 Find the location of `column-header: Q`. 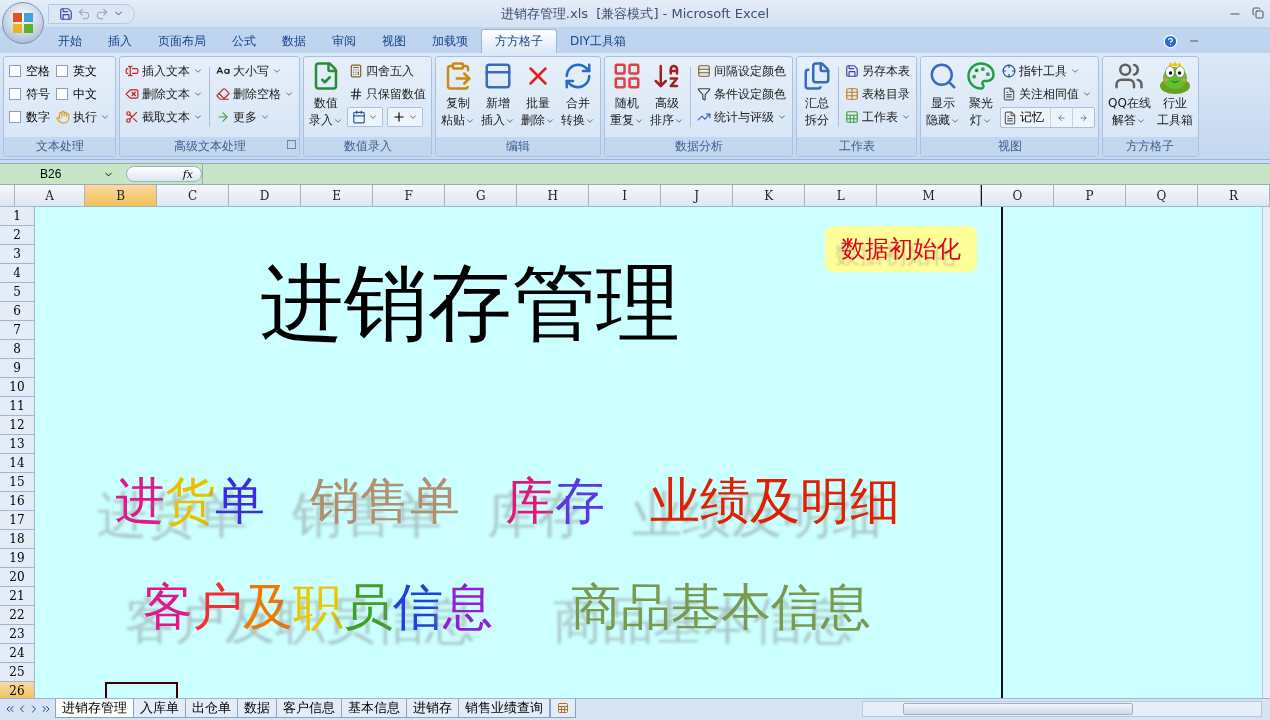

column-header: Q is located at coordinates (1162, 195).